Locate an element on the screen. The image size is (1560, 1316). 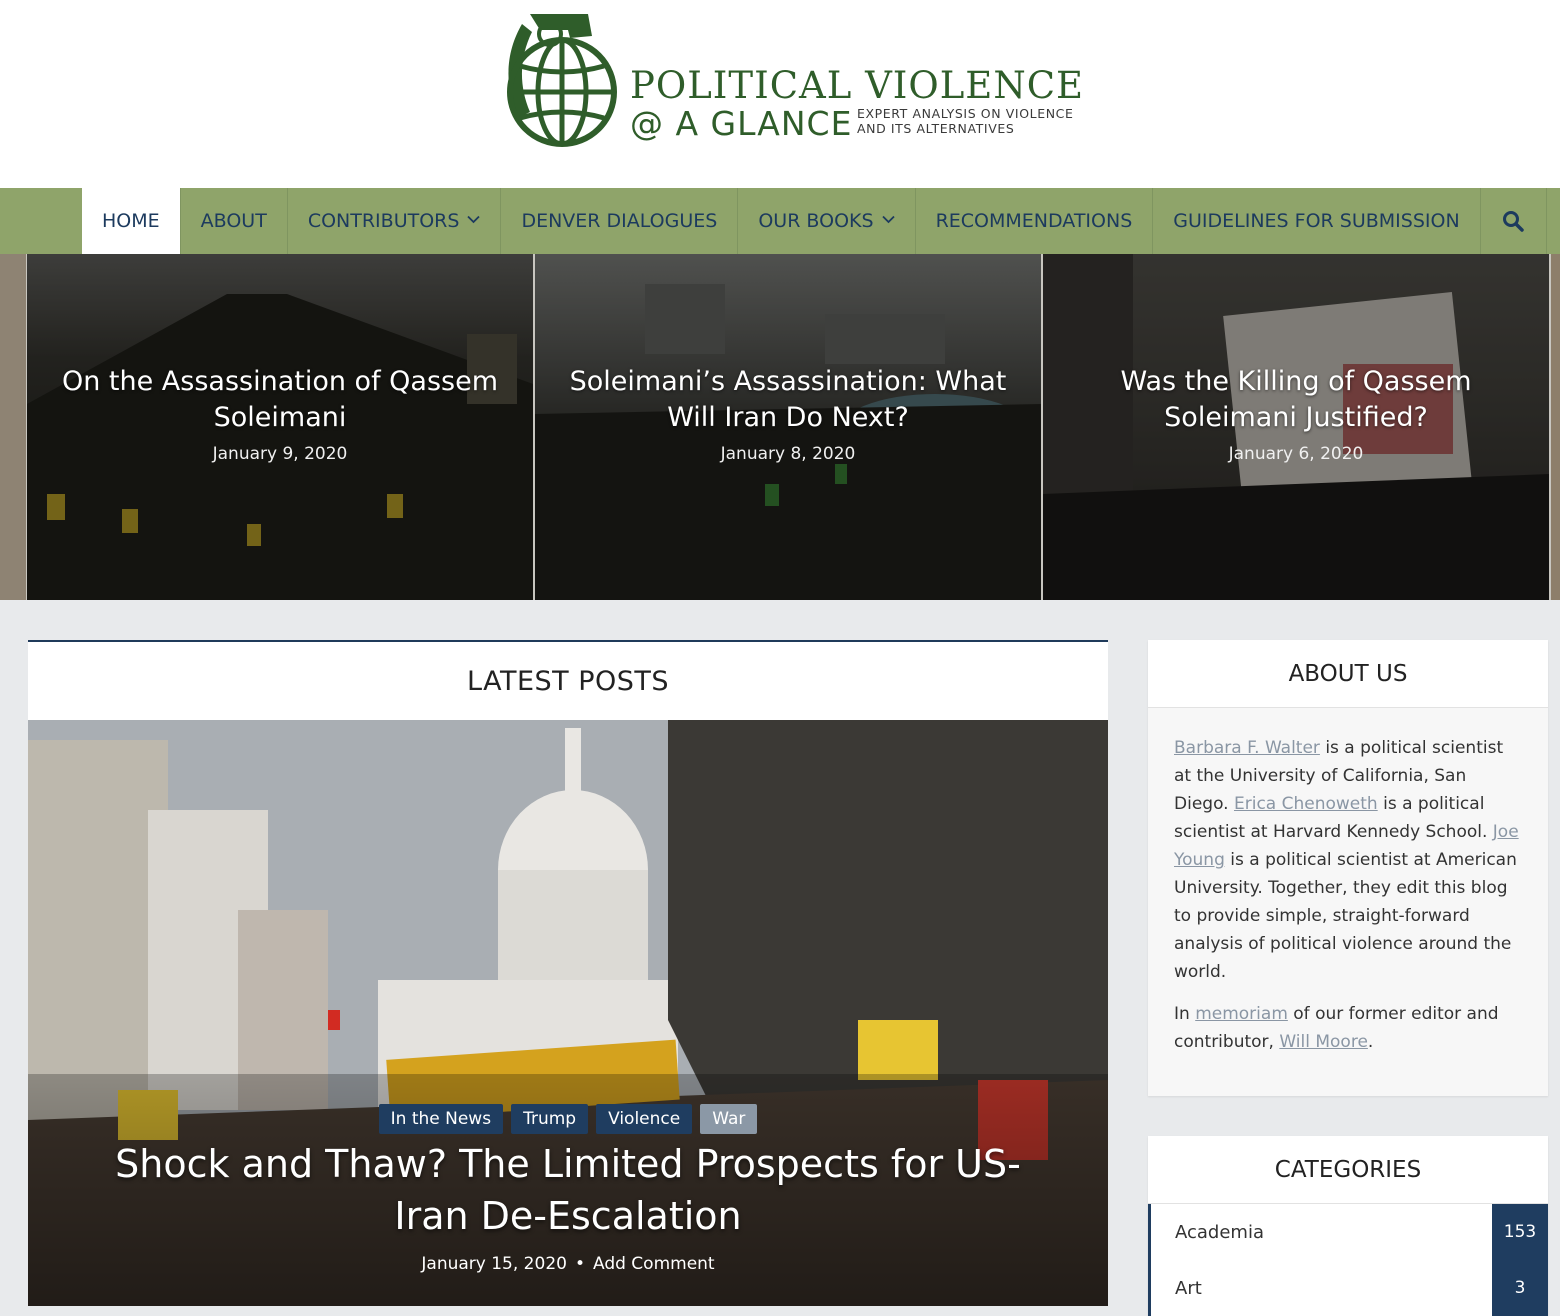
search-button is located at coordinates (1514, 221).